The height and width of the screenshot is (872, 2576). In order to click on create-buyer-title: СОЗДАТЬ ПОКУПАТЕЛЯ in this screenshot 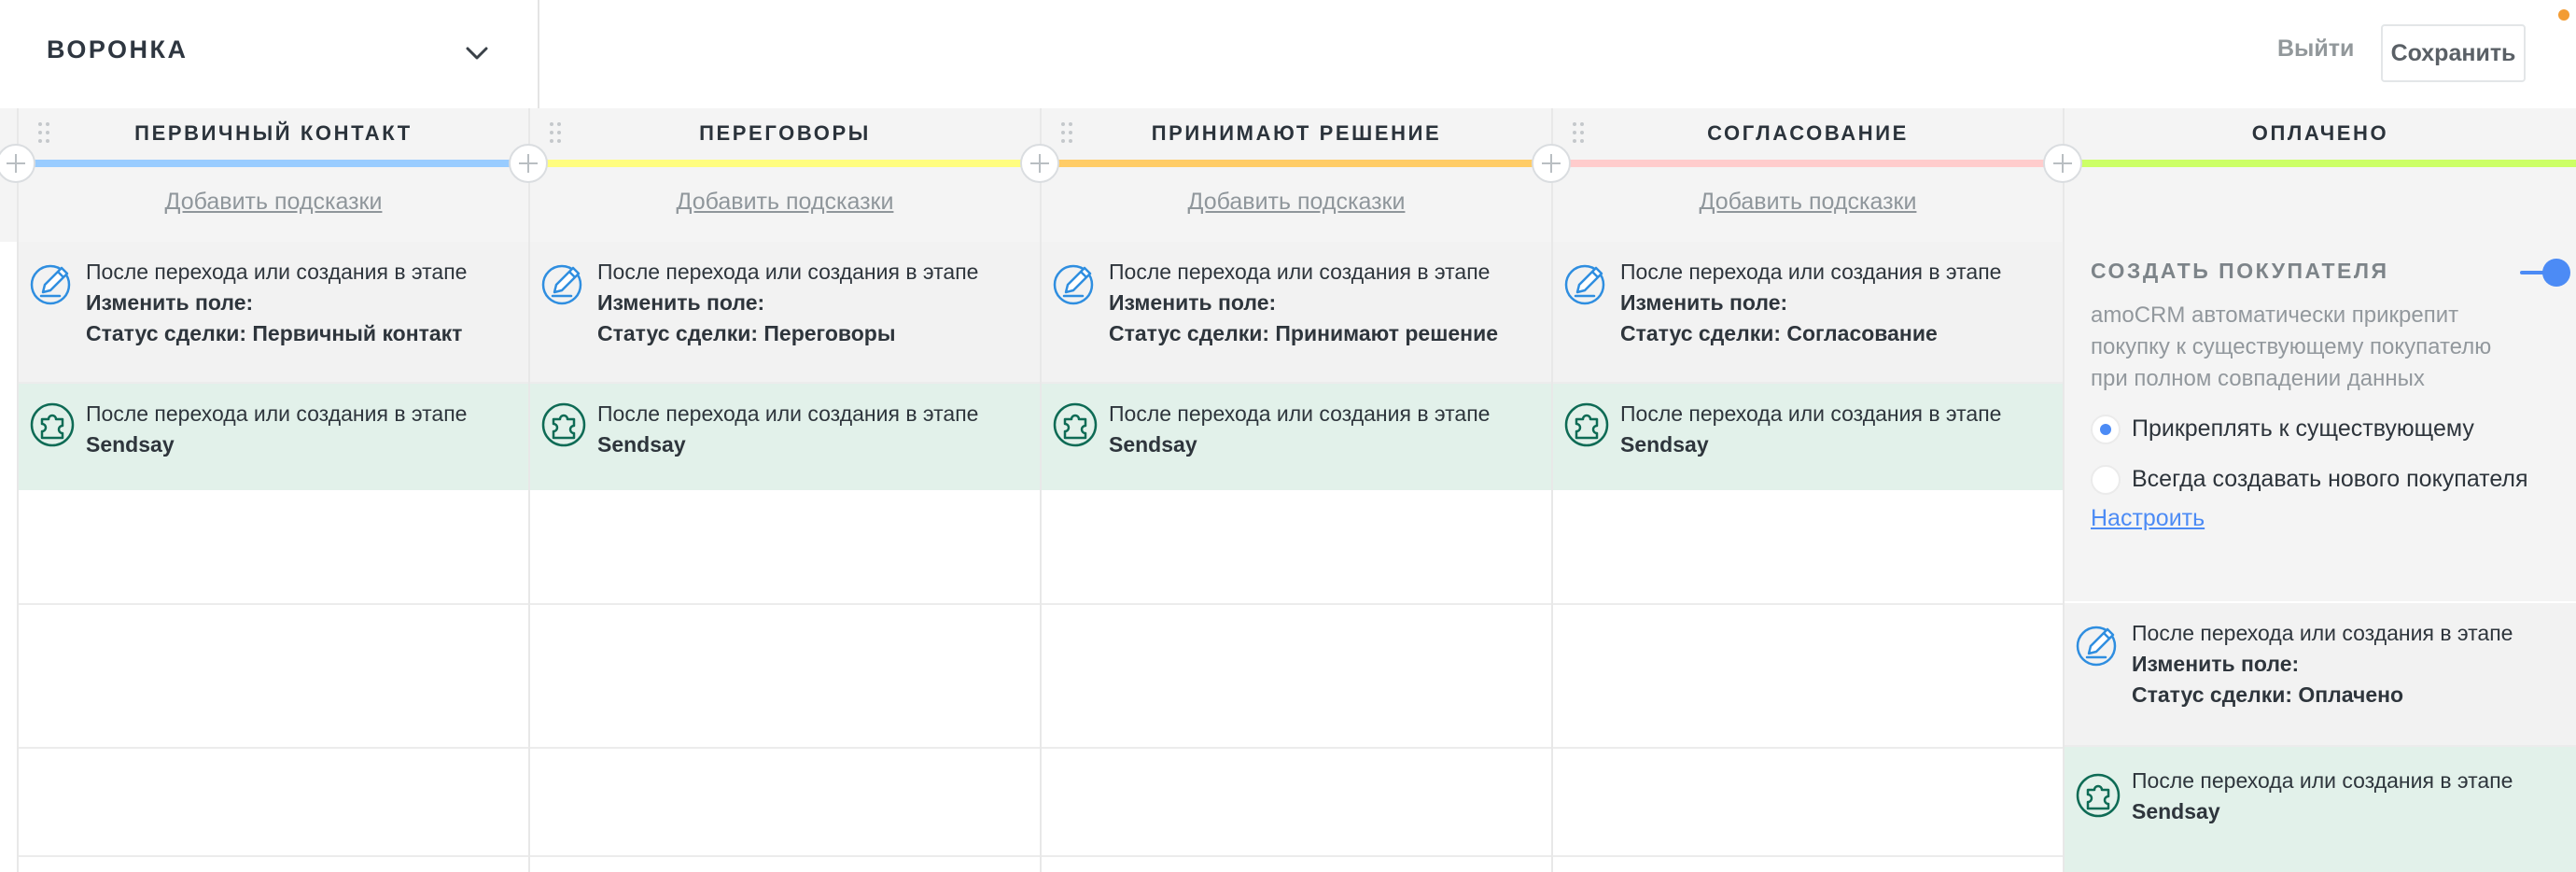, I will do `click(2240, 271)`.